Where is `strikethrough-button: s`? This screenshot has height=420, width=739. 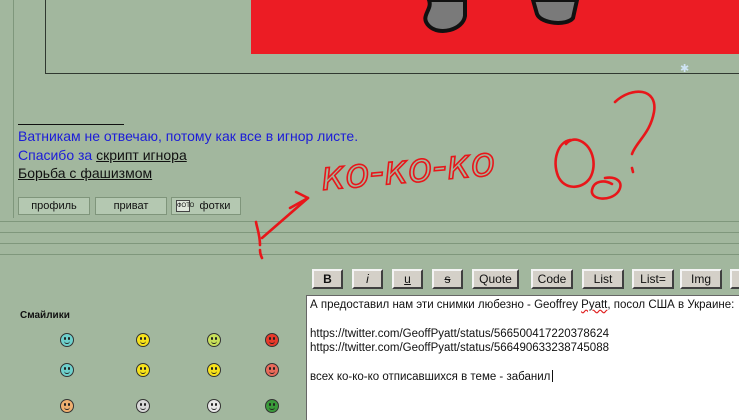 strikethrough-button: s is located at coordinates (447, 279).